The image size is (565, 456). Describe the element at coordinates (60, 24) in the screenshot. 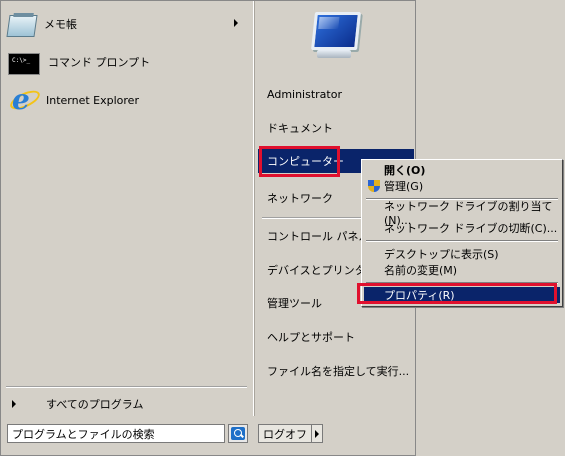

I see `program-label: メモ帳` at that location.